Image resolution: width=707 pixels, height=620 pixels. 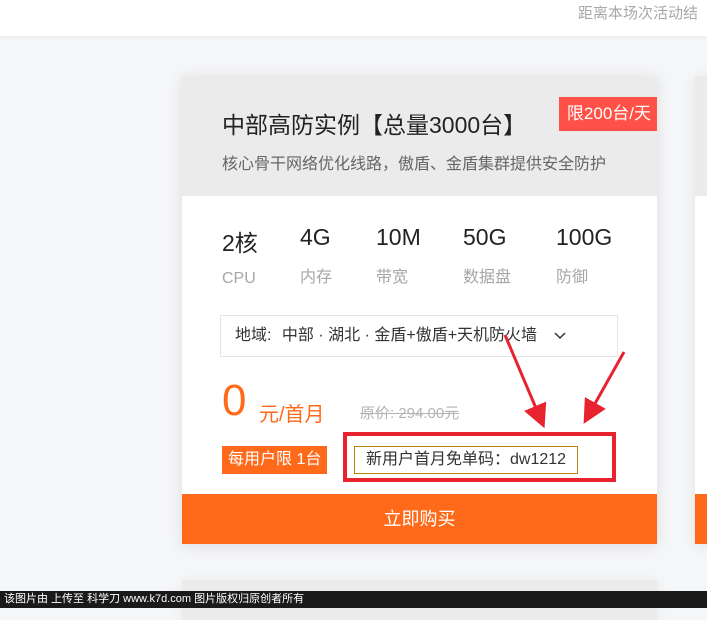 What do you see at coordinates (584, 255) in the screenshot?
I see `spec-defense: 100G 防御` at bounding box center [584, 255].